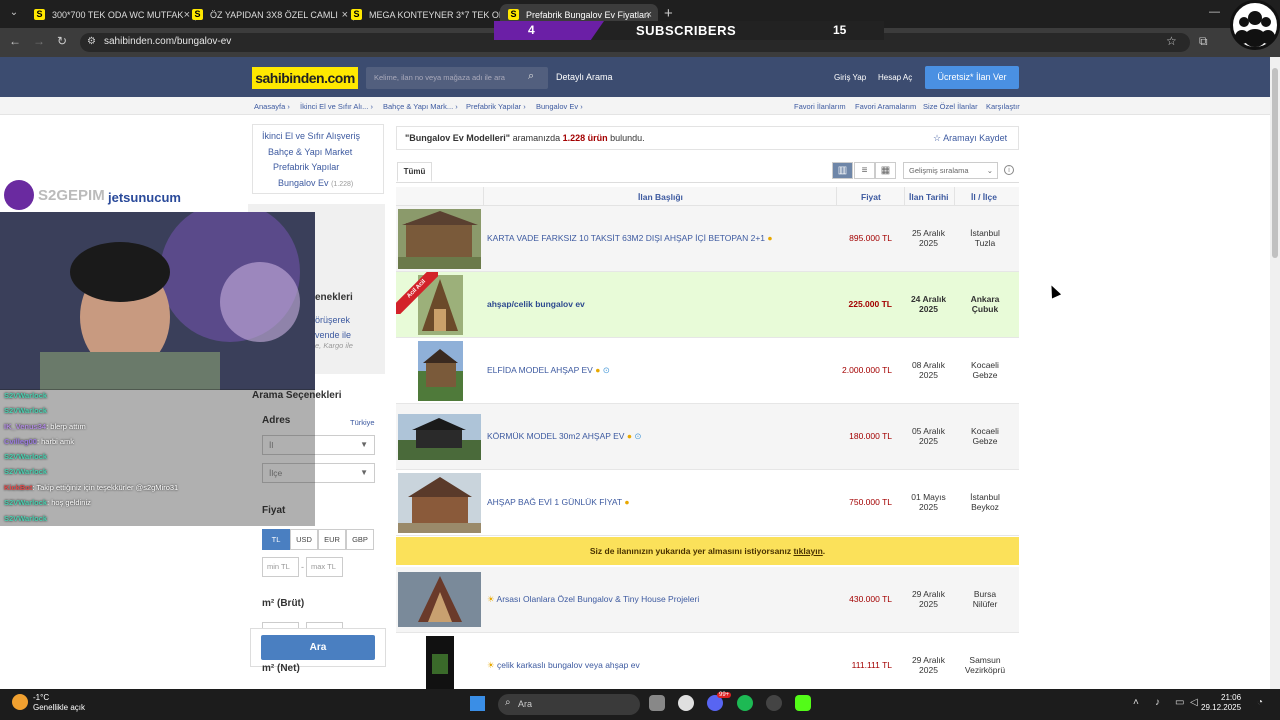  Describe the element at coordinates (315, 183) in the screenshot. I see `category-link-current: Bungalov Ev (1.228)` at that location.